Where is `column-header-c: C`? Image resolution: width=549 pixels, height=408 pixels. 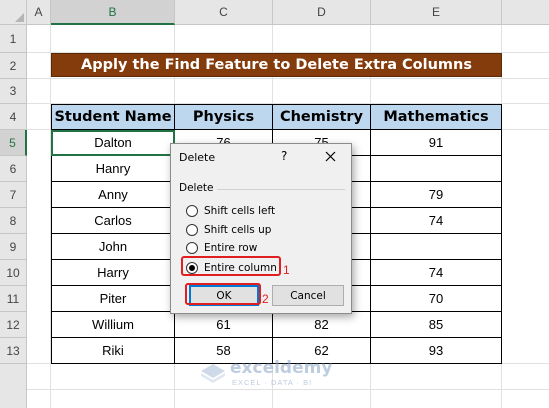 column-header-c: C is located at coordinates (224, 12).